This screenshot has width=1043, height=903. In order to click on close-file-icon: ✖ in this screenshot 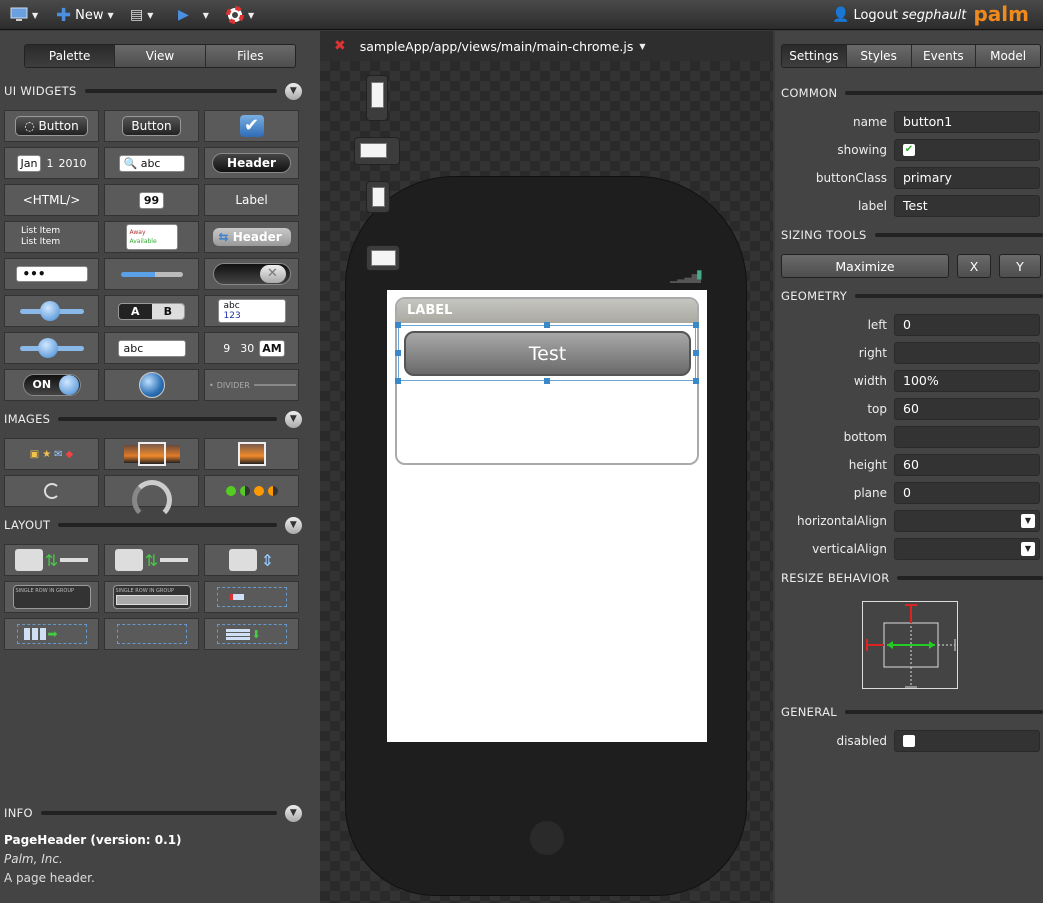, I will do `click(340, 46)`.